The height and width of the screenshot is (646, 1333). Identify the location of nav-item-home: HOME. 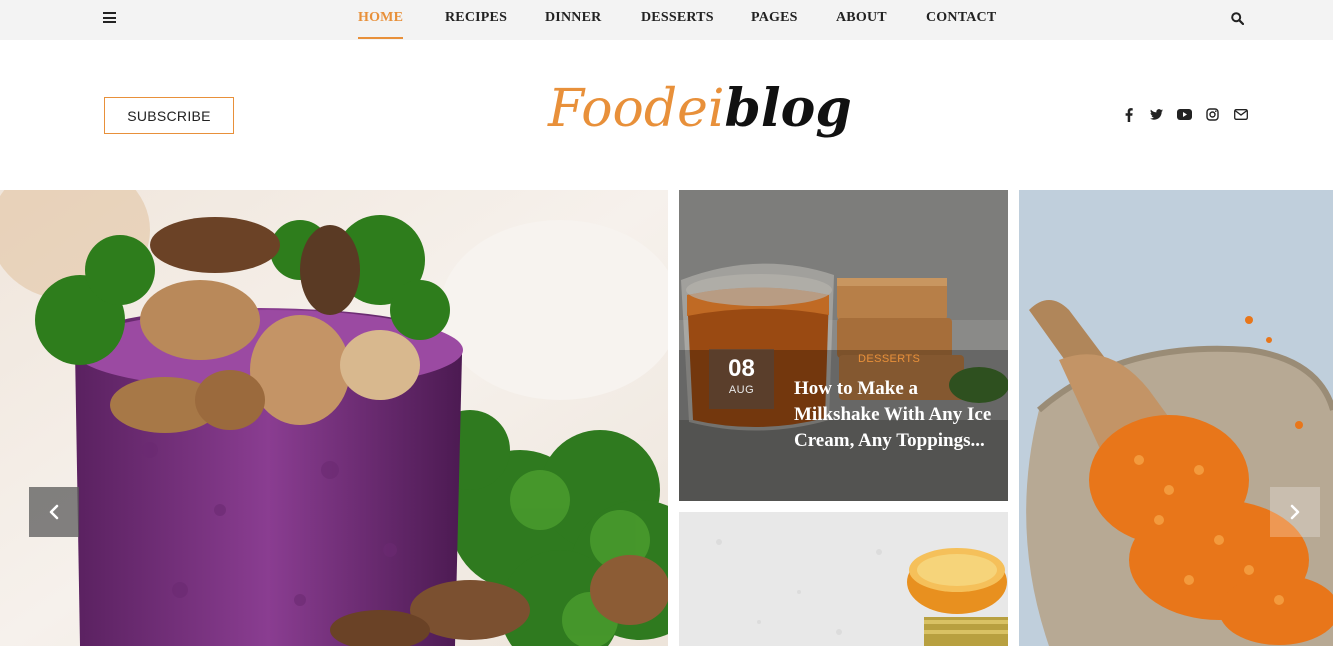
(381, 20).